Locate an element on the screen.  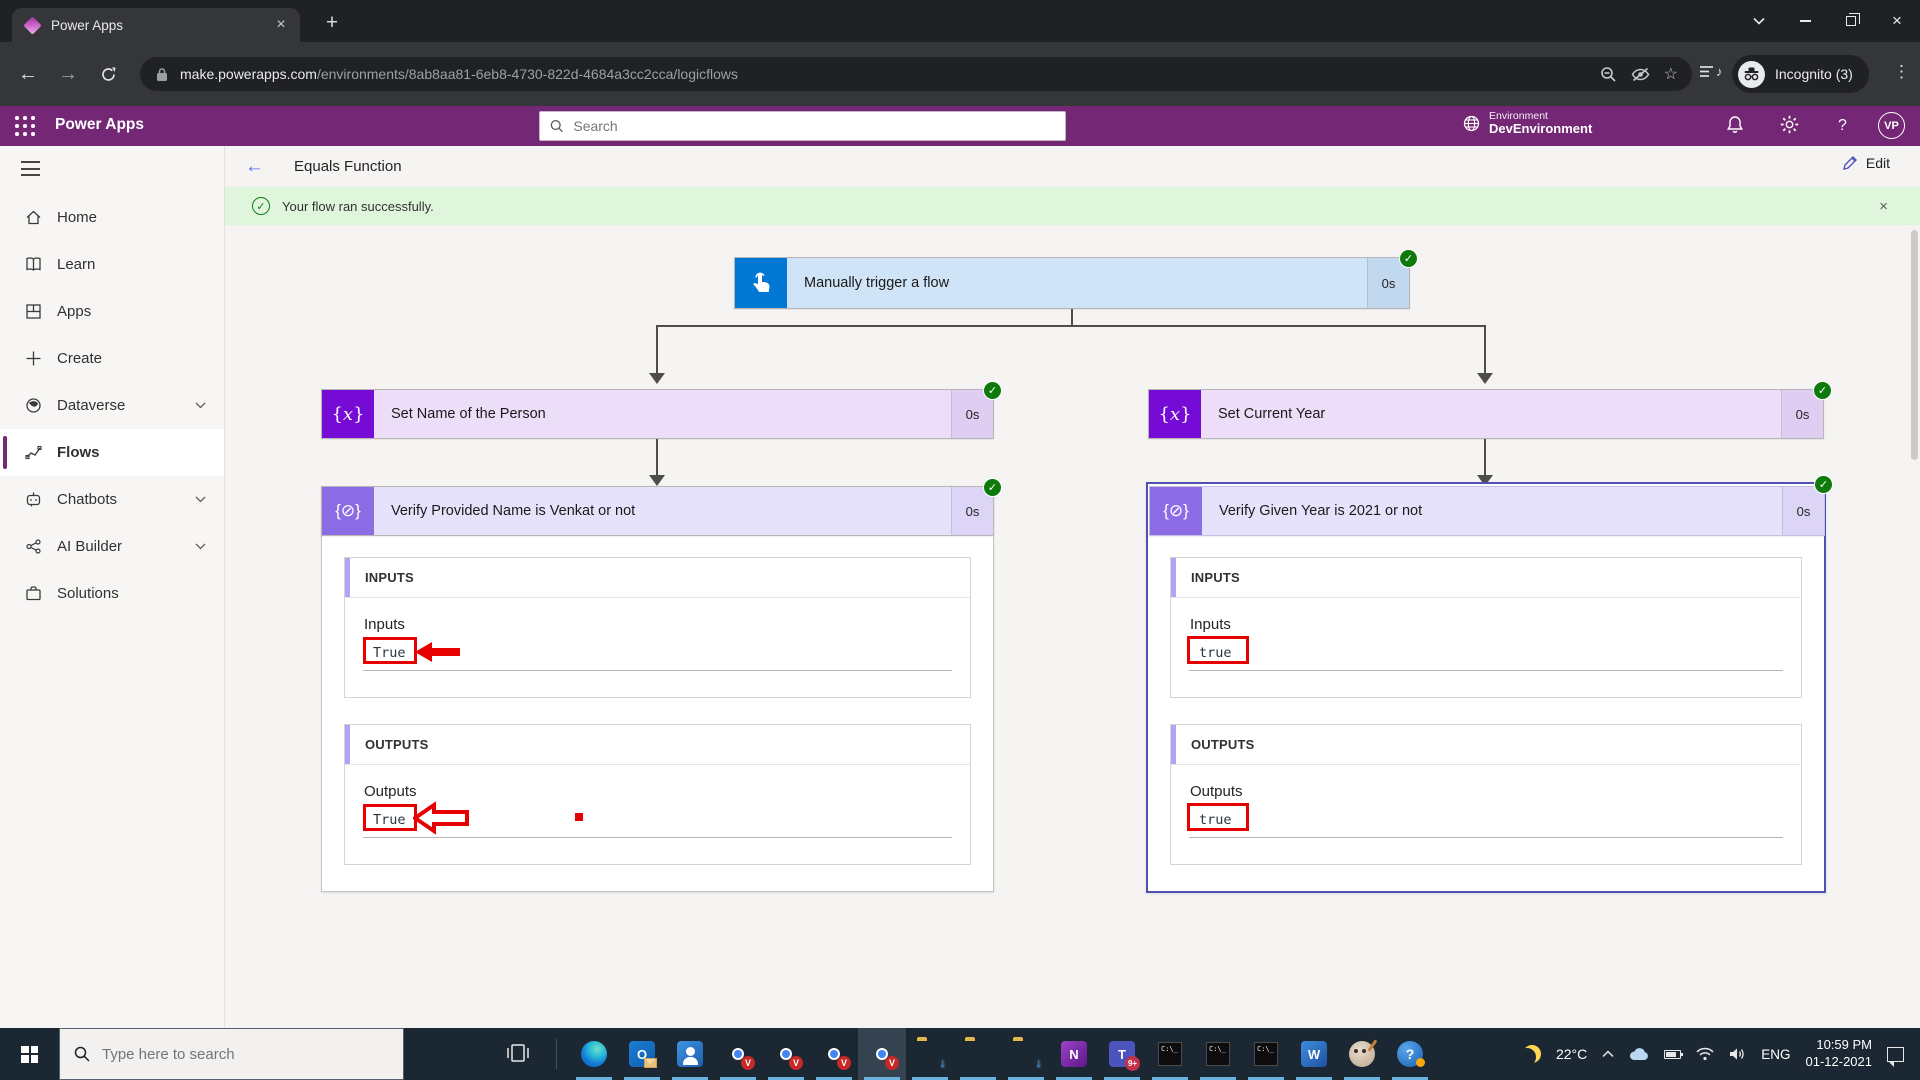
taskbar-search is located at coordinates (231, 1054).